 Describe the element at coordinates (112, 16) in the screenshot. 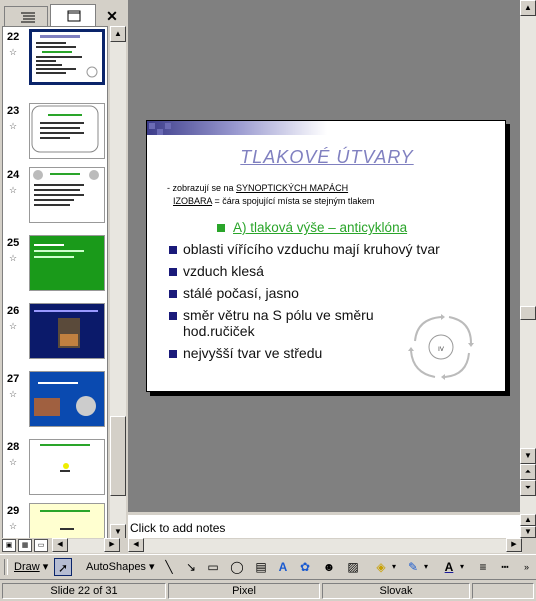

I see `close-pane-icon: ✕` at that location.